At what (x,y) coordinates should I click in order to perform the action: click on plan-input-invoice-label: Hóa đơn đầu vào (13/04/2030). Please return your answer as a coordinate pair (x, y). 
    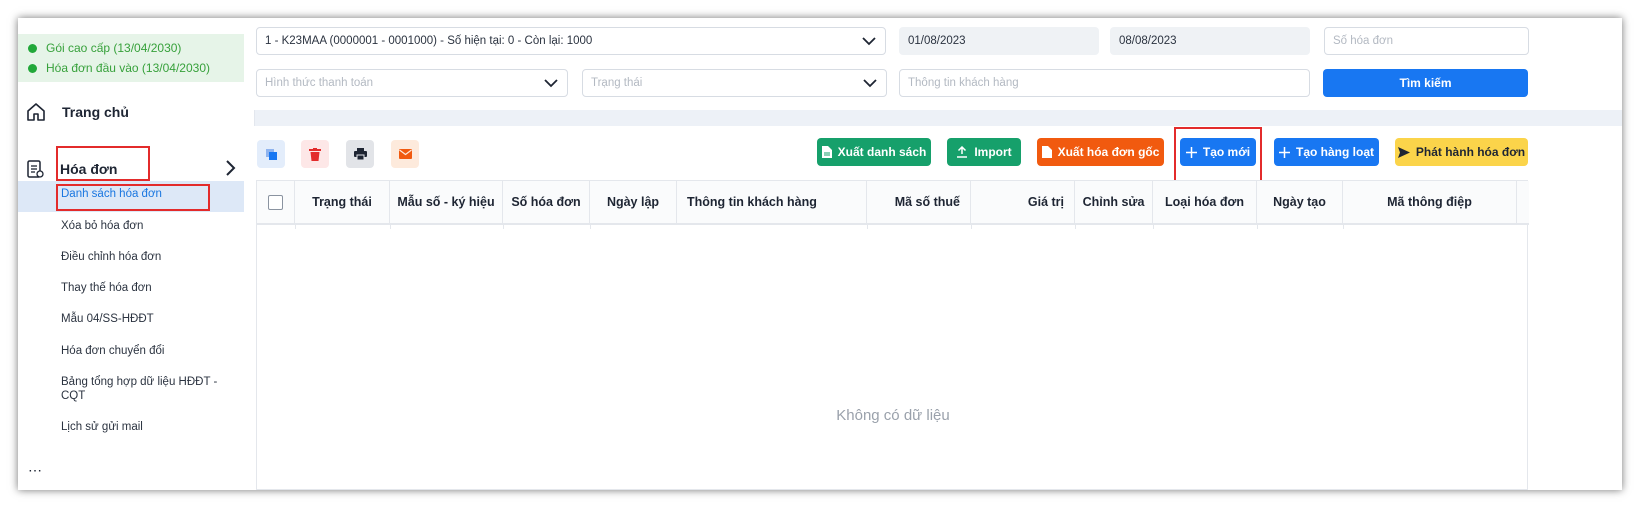
    Looking at the image, I should click on (128, 68).